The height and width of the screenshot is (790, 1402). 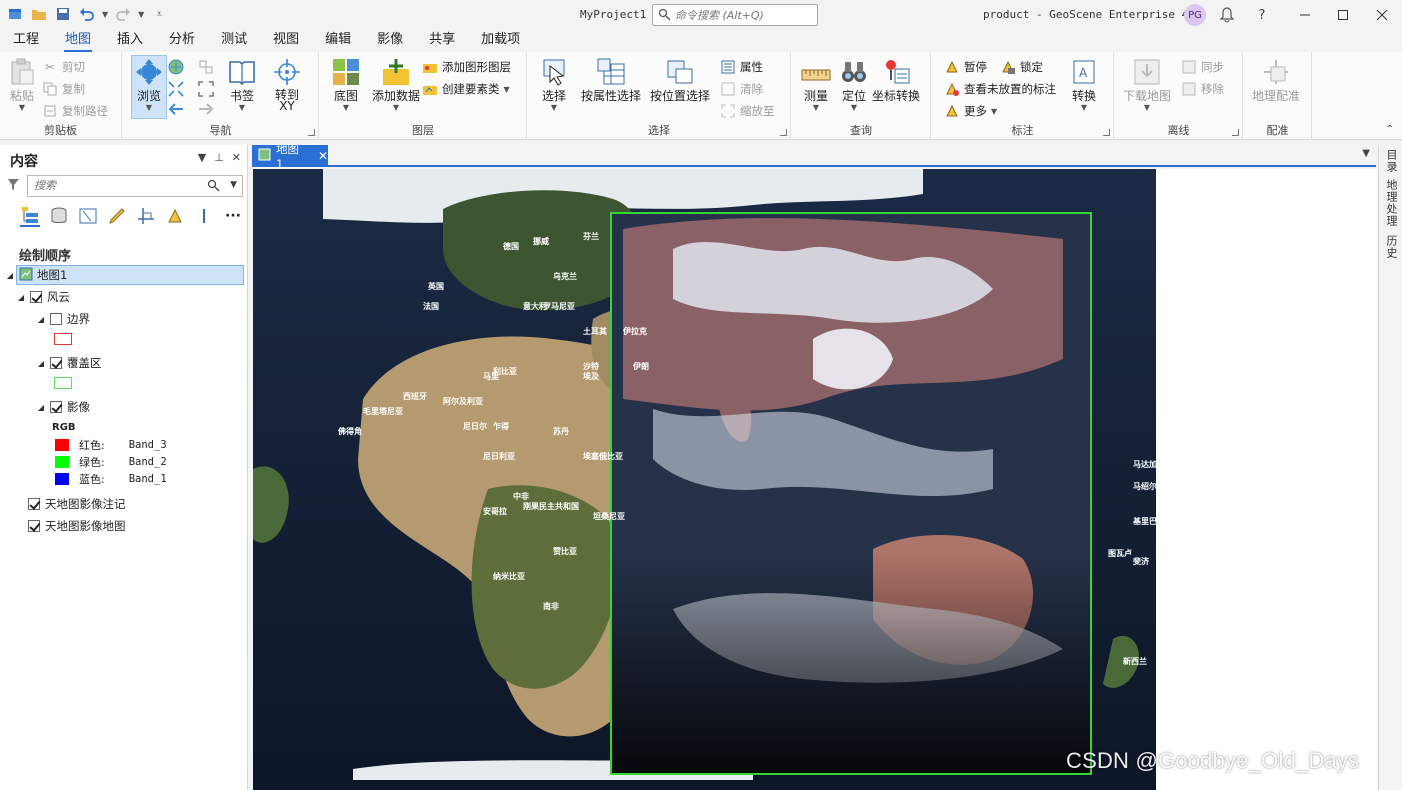 What do you see at coordinates (176, 90) in the screenshot?
I see `fixed-zoom-in-icon` at bounding box center [176, 90].